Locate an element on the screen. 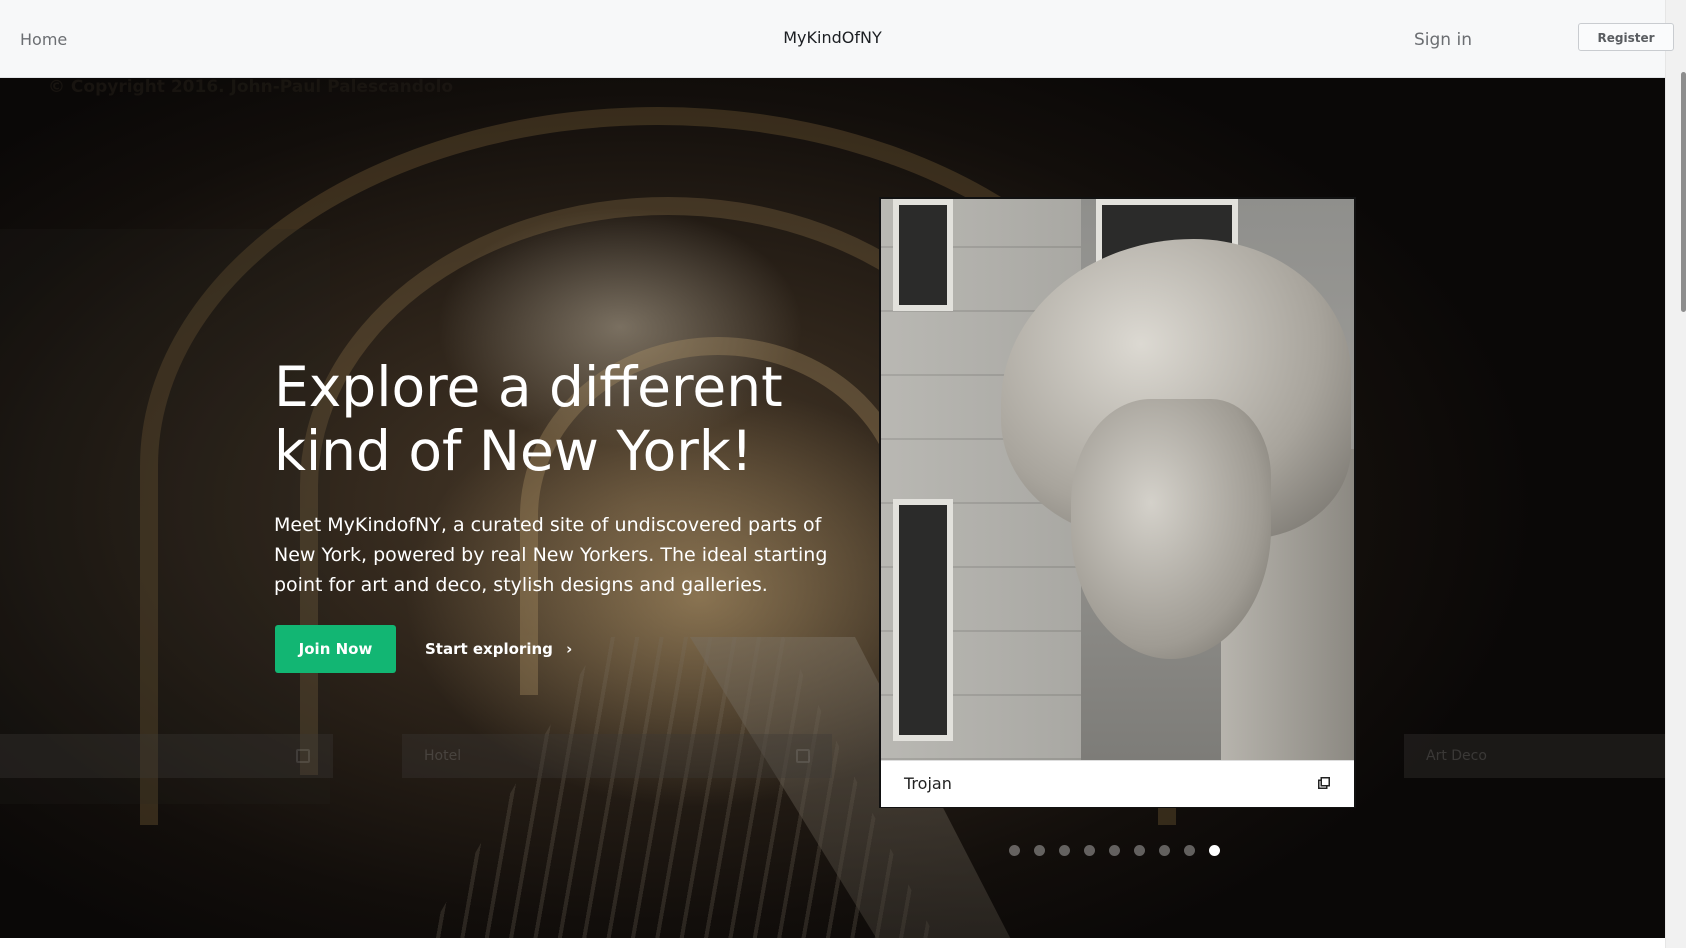 This screenshot has height=948, width=1686. top-navbar: Home MyKindOfNY Sign in Register is located at coordinates (837, 39).